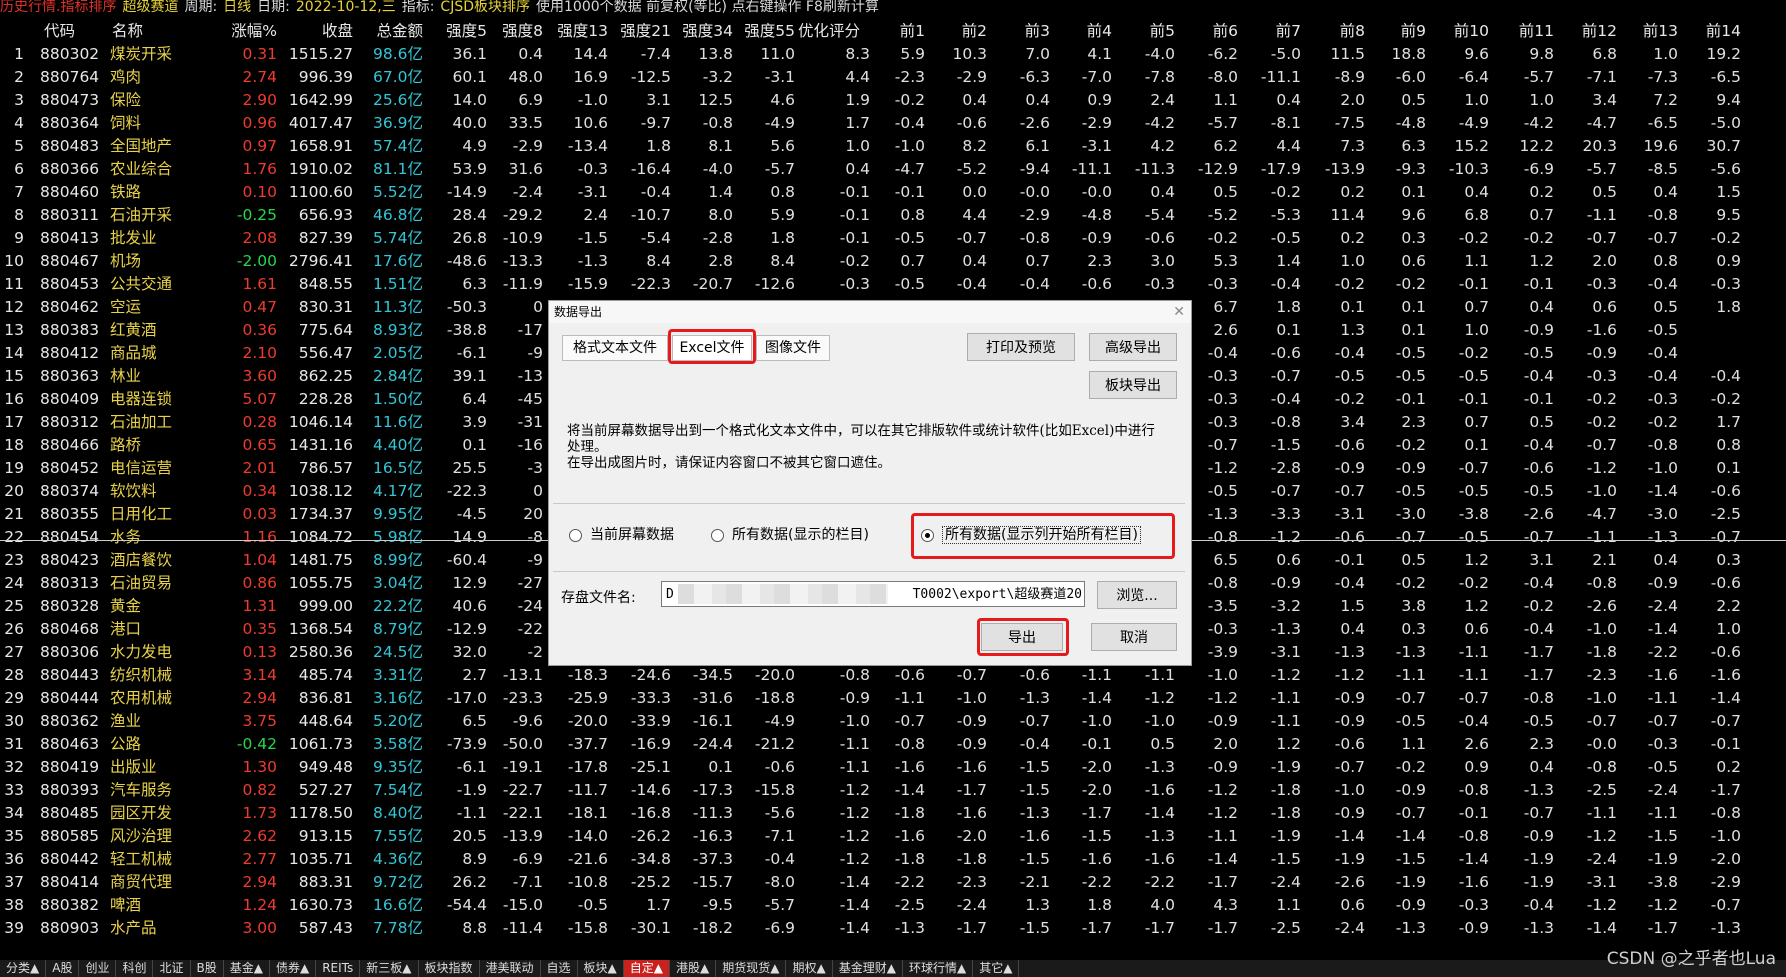 The width and height of the screenshot is (1786, 977). I want to click on value-cell: -4.0, so click(1159, 54).